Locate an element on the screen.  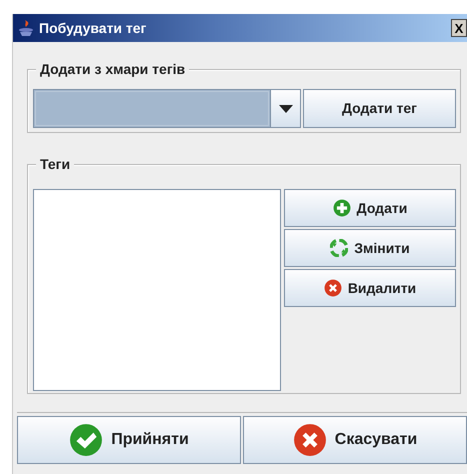
close-button: X is located at coordinates (459, 28).